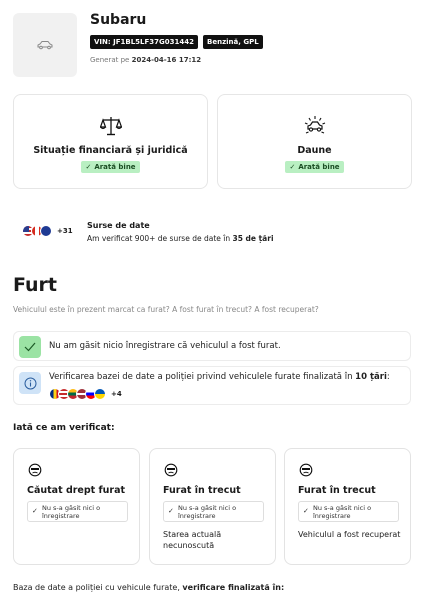 This screenshot has height=600, width=424. I want to click on car-icon, so click(45, 45).